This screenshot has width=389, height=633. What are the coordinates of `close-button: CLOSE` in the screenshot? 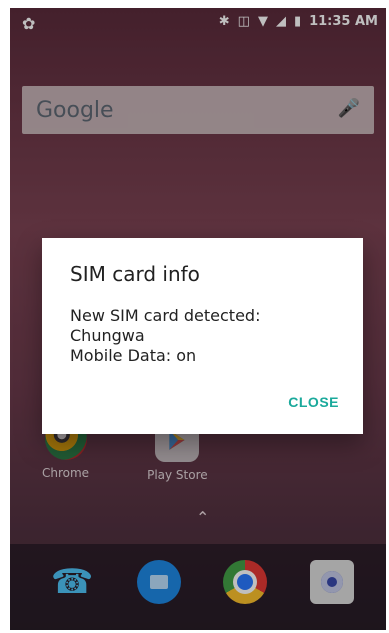 It's located at (313, 402).